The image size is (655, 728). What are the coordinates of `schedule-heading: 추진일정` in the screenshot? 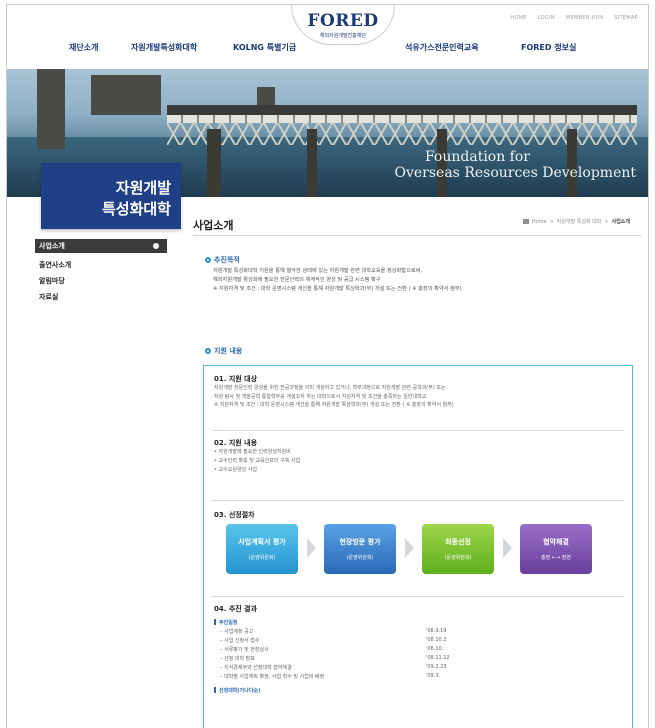 It's located at (414, 622).